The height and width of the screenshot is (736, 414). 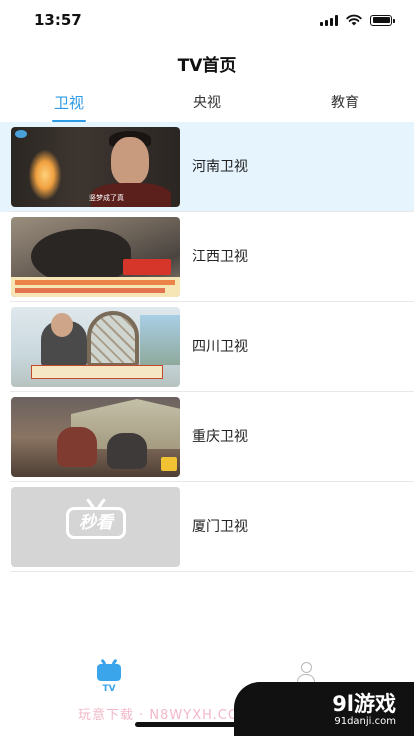 I want to click on tabbar-tv: TV, so click(x=109, y=676).